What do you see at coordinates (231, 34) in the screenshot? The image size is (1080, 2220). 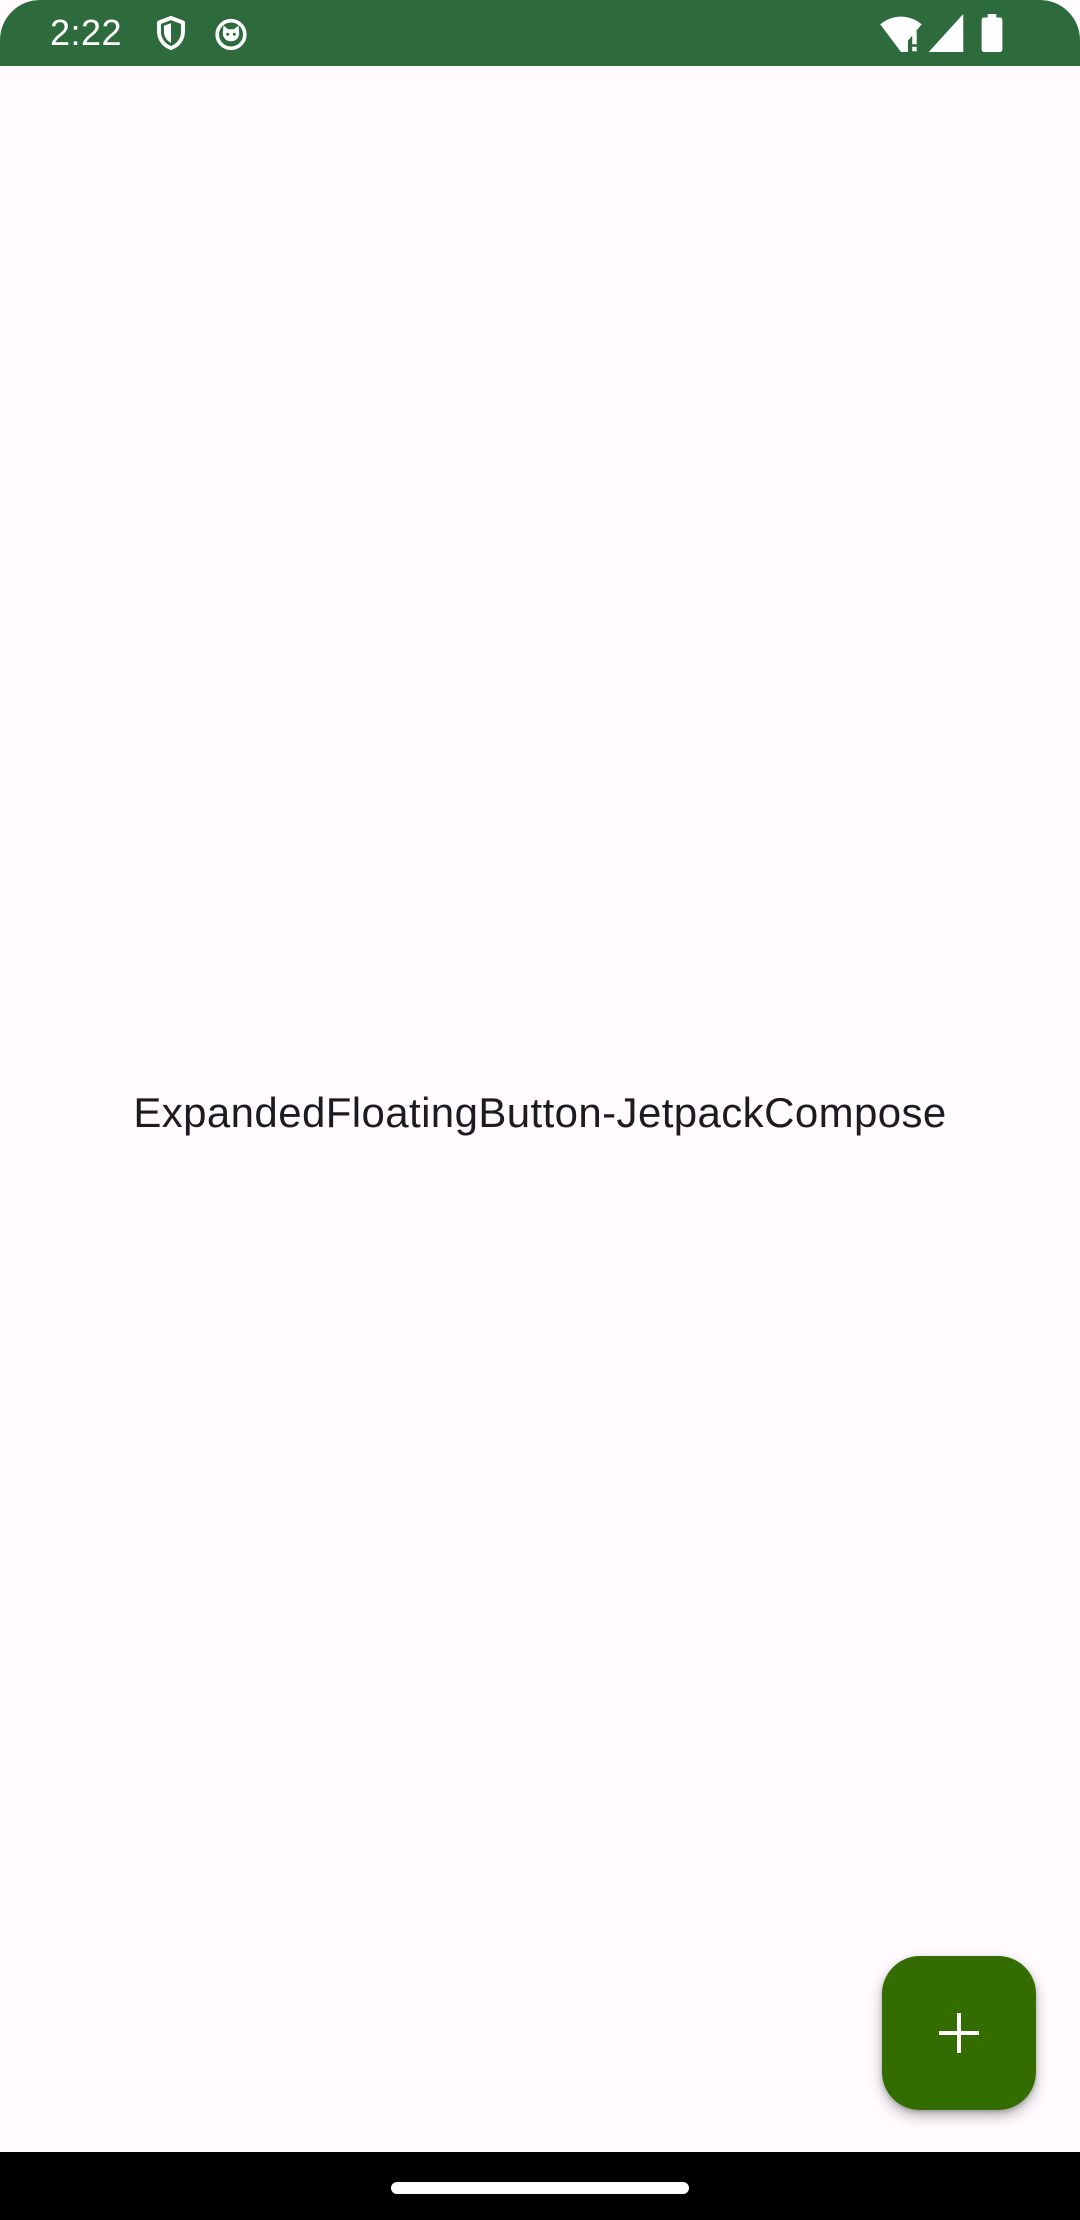 I see `cat-face-icon` at bounding box center [231, 34].